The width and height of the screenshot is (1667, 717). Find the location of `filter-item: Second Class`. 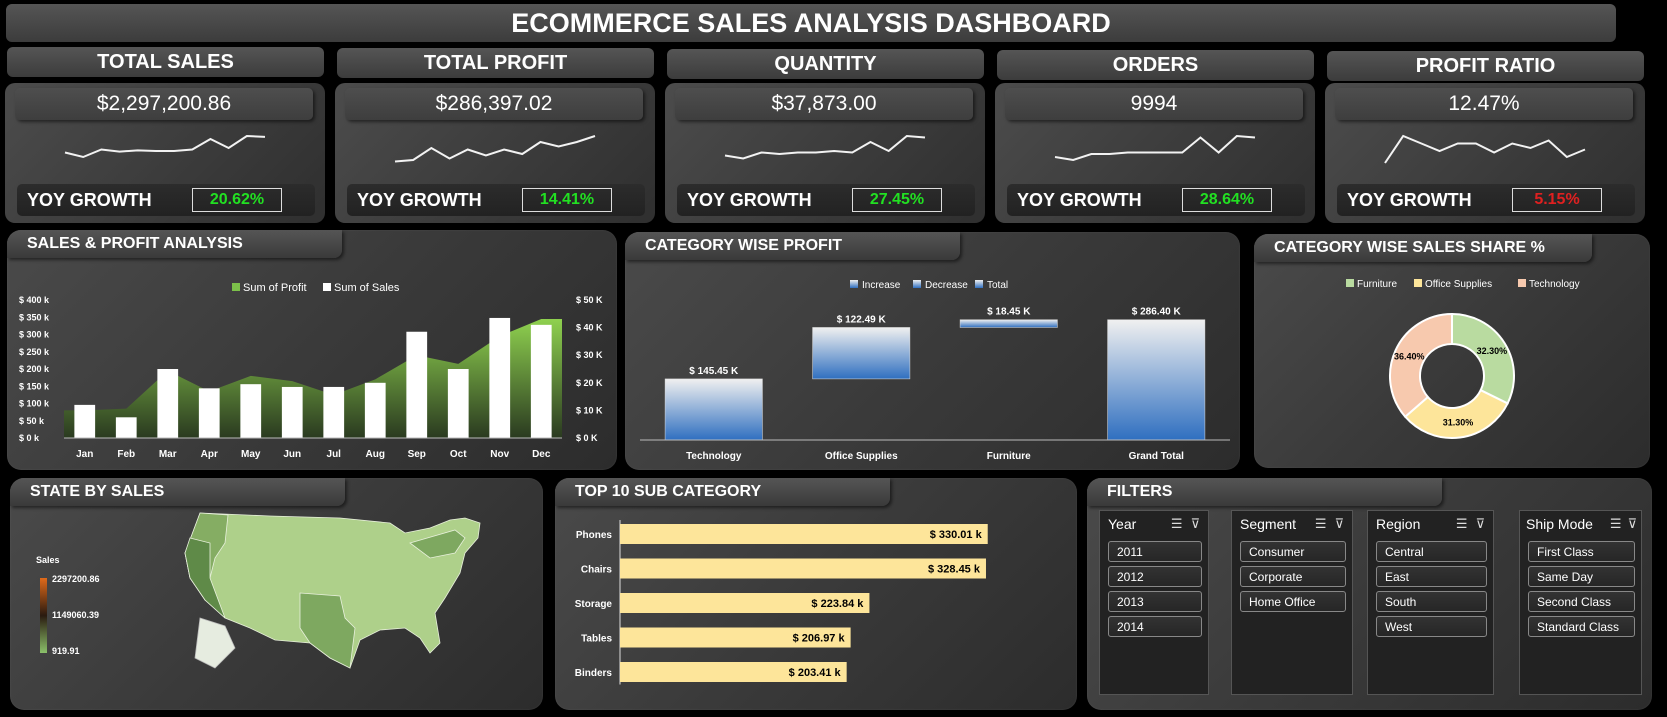

filter-item: Second Class is located at coordinates (1581, 601).